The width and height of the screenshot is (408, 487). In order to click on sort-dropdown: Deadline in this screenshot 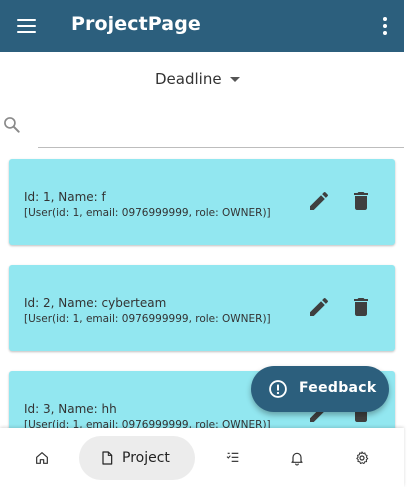, I will do `click(197, 79)`.